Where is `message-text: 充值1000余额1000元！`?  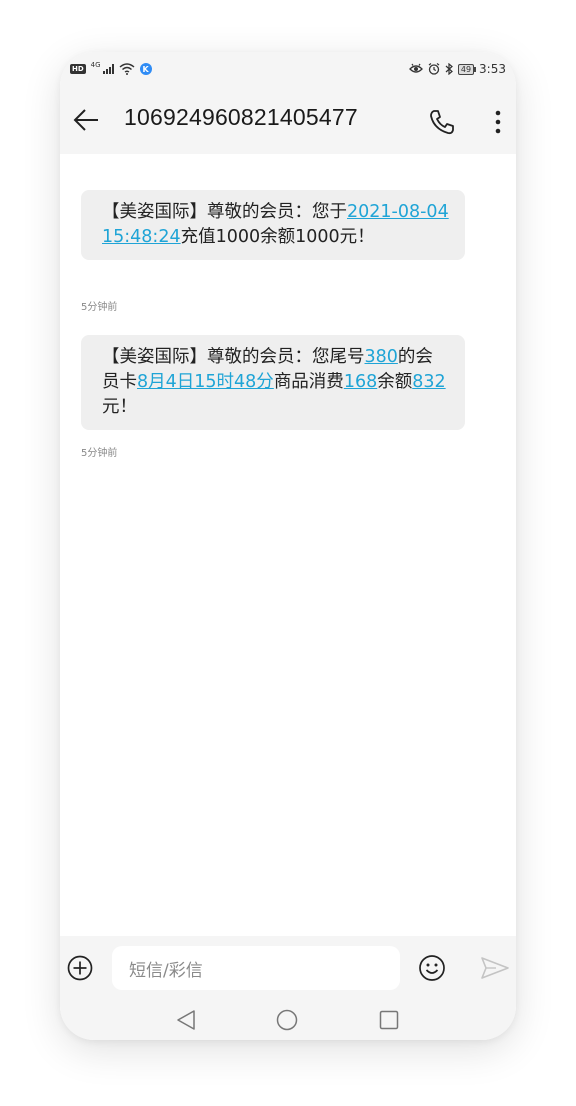 message-text: 充值1000余额1000元！ is located at coordinates (277, 237).